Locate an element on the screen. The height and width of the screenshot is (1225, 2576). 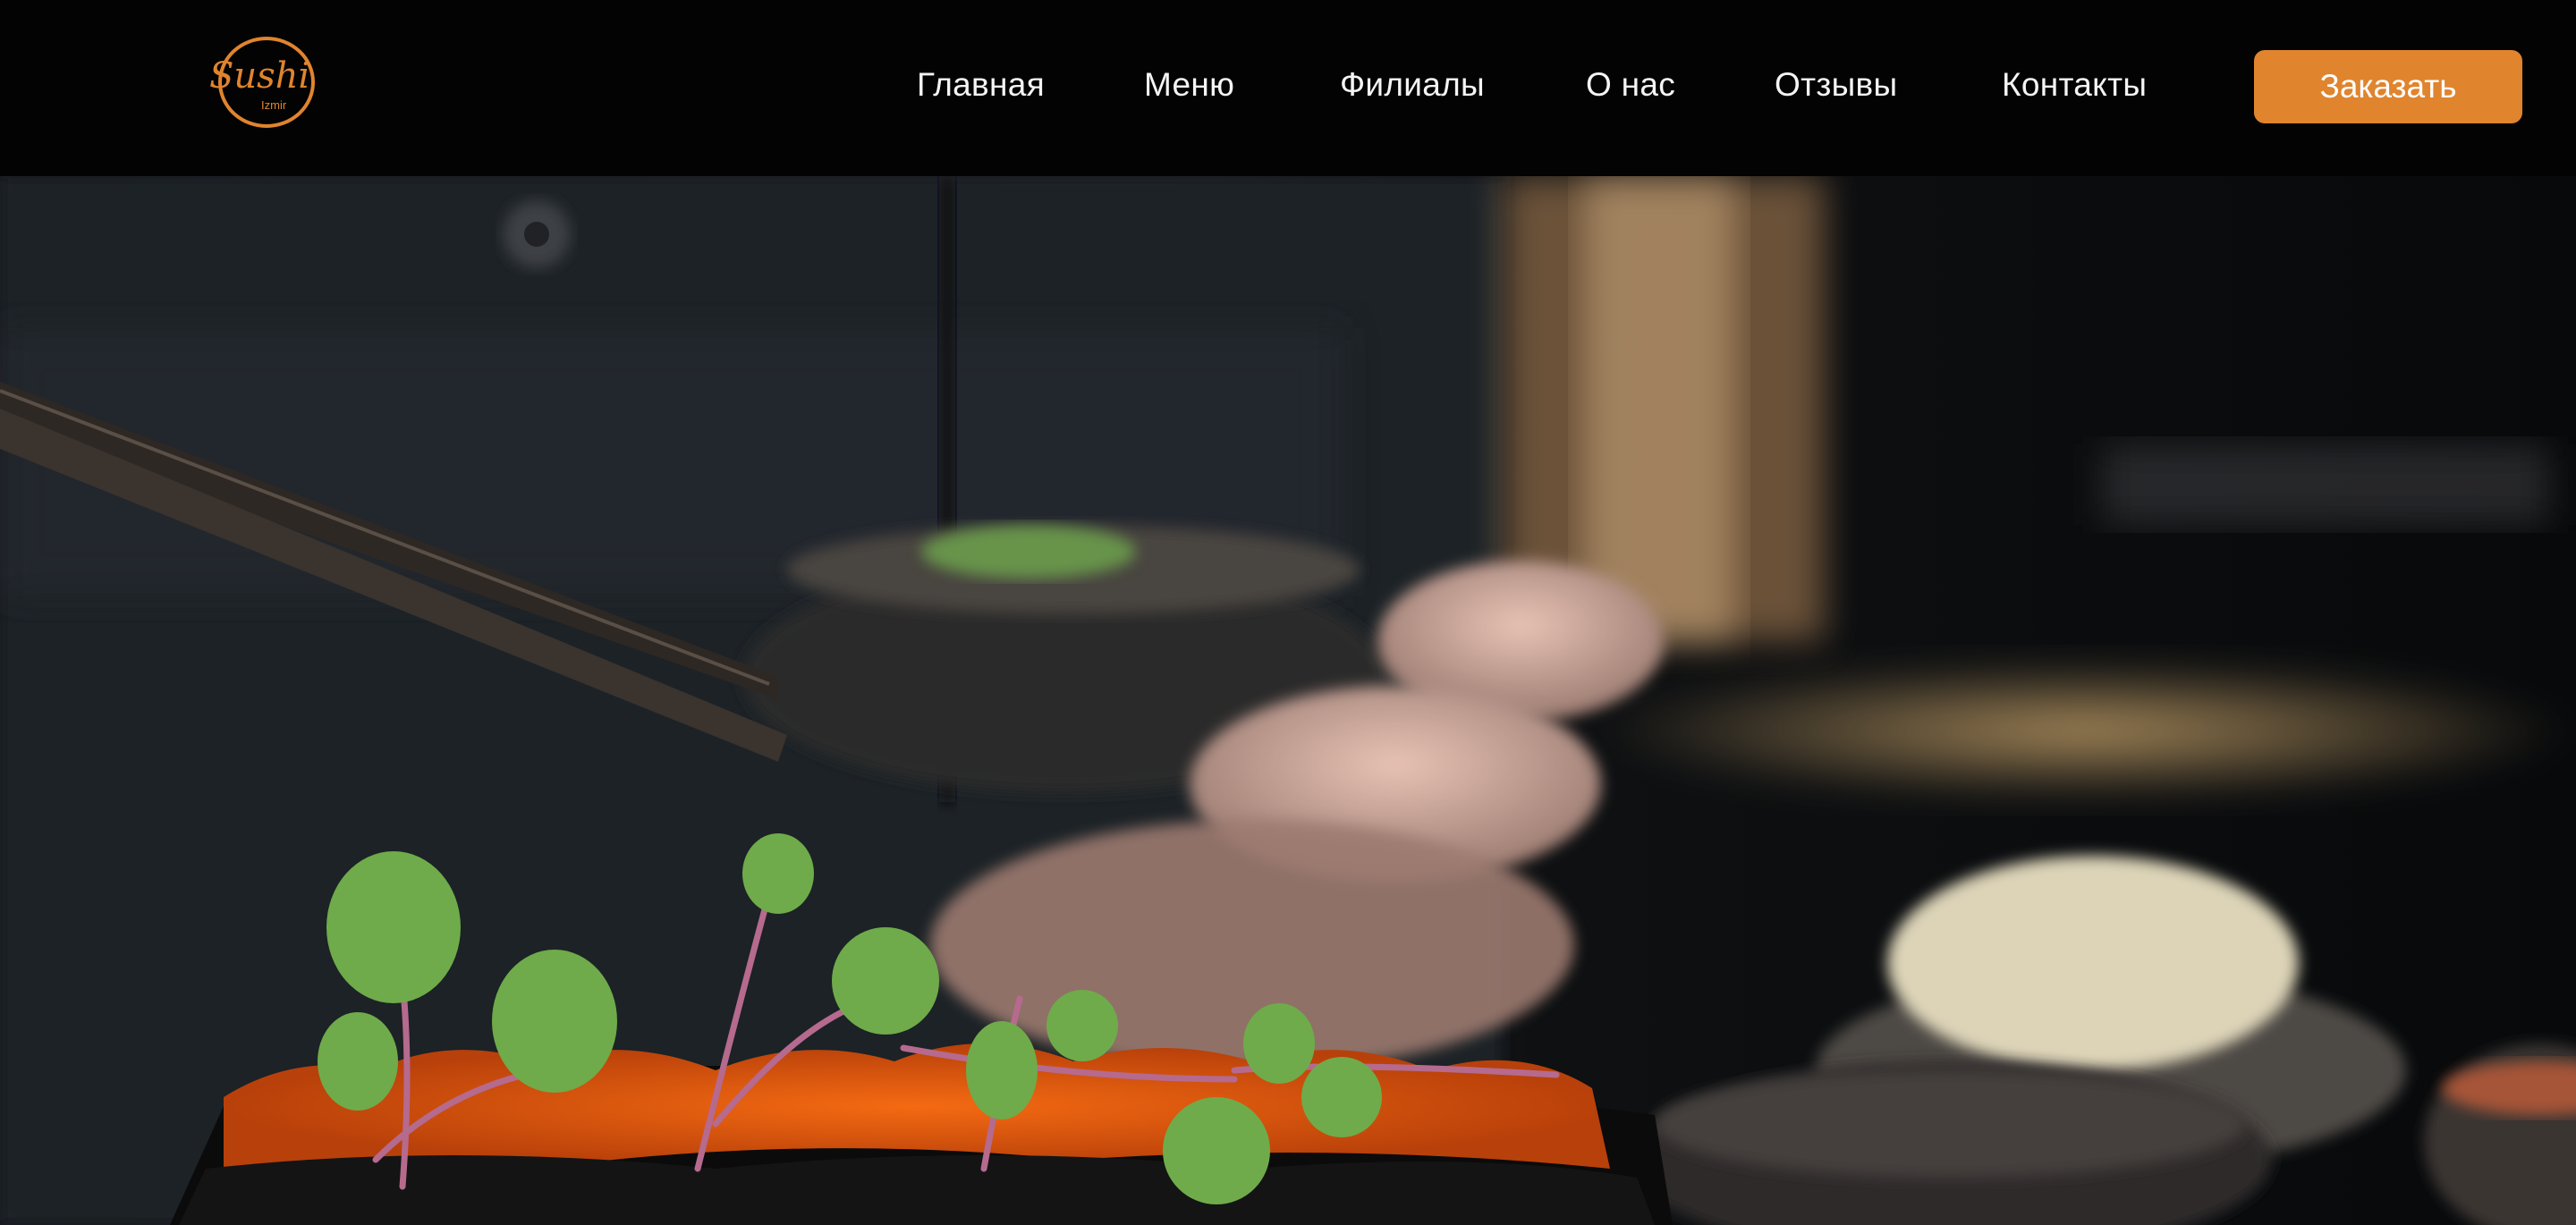
nav-item-menu: Меню is located at coordinates (1189, 85).